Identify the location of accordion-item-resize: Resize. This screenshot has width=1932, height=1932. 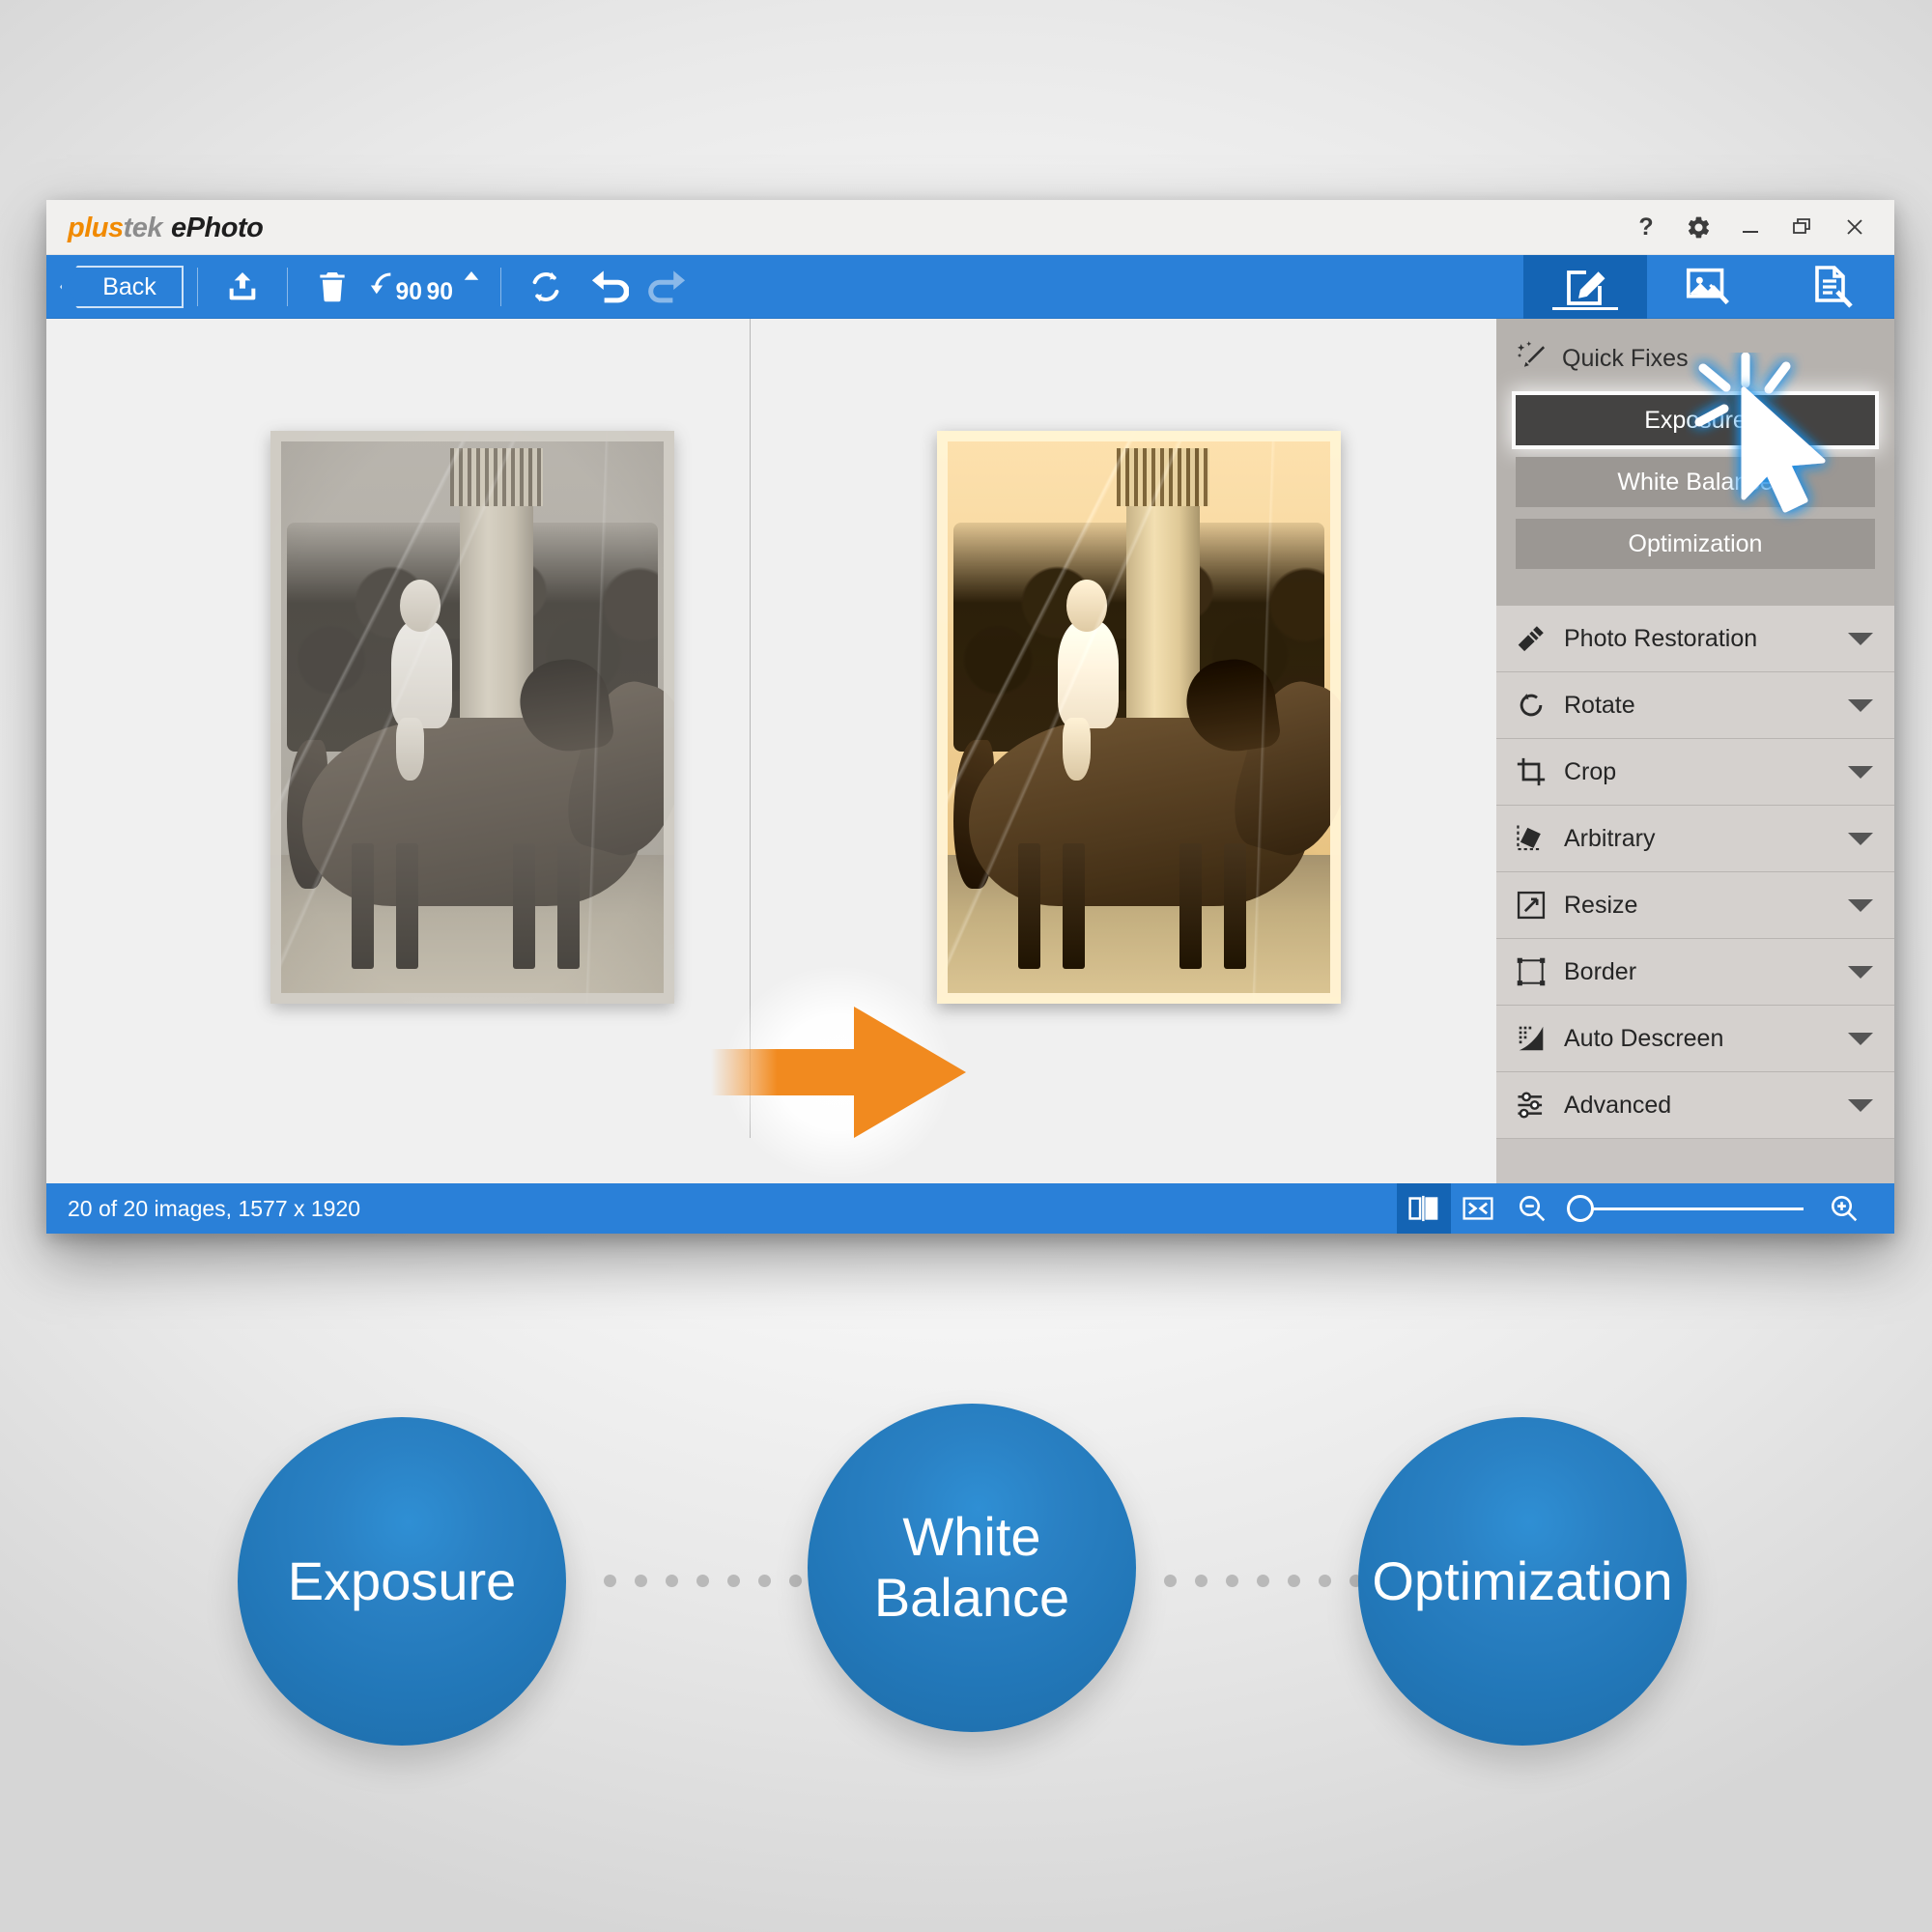
(1695, 905).